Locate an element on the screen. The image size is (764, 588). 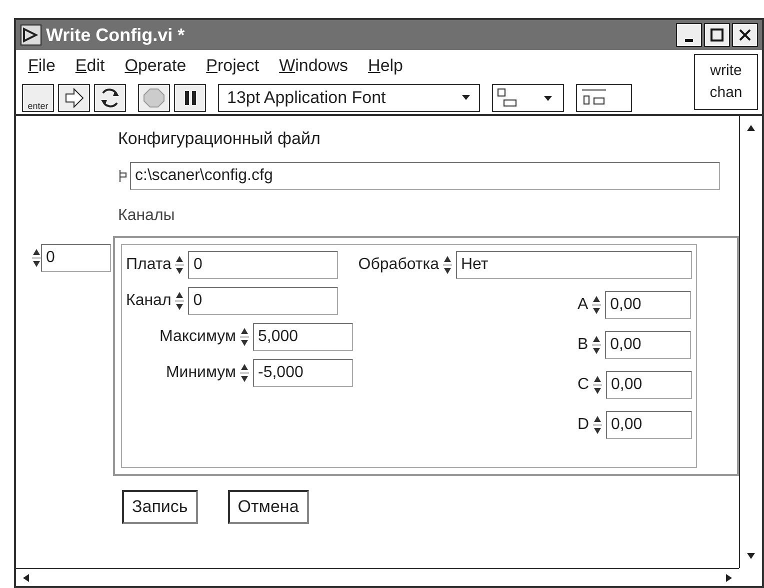
close-button is located at coordinates (745, 35).